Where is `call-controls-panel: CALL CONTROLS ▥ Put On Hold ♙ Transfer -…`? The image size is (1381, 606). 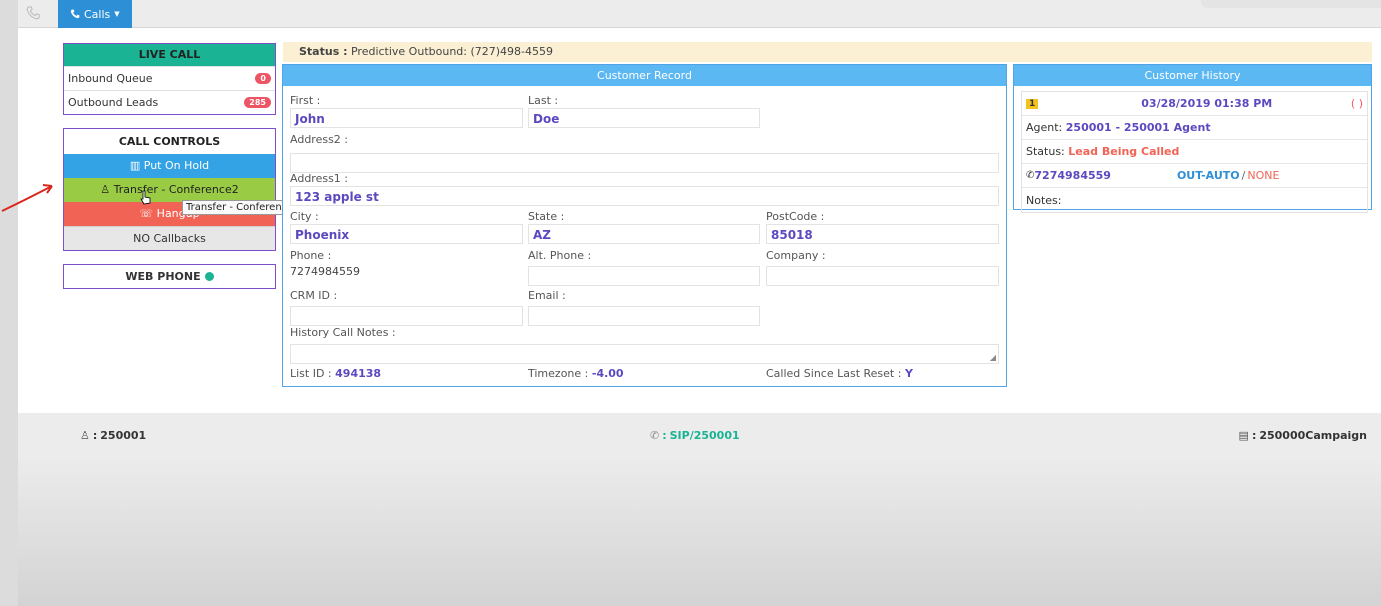 call-controls-panel: CALL CONTROLS ▥ Put On Hold ♙ Transfer -… is located at coordinates (169, 189).